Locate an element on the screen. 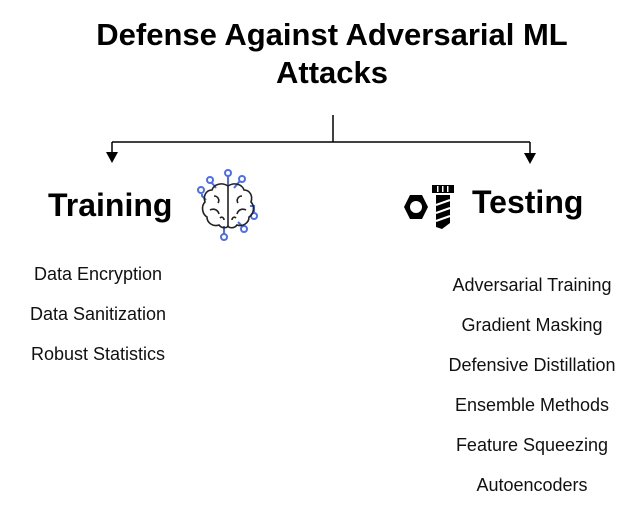 This screenshot has width=644, height=528. list-item: Robust Statistics is located at coordinates (98, 354).